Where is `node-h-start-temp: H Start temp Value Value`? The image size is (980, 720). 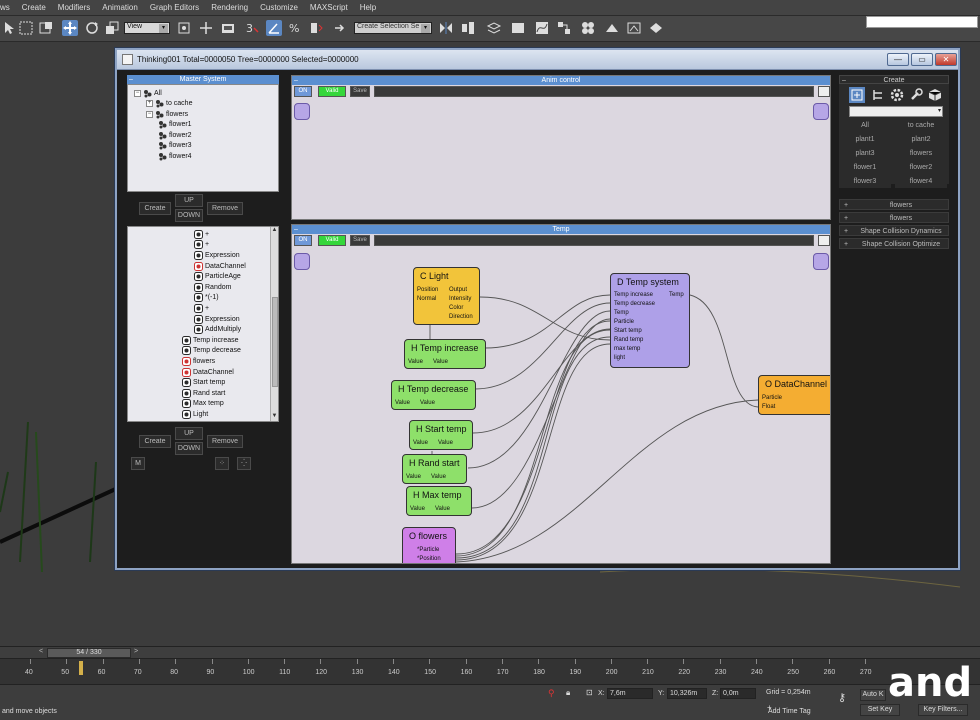
node-h-start-temp: H Start temp Value Value is located at coordinates (441, 435).